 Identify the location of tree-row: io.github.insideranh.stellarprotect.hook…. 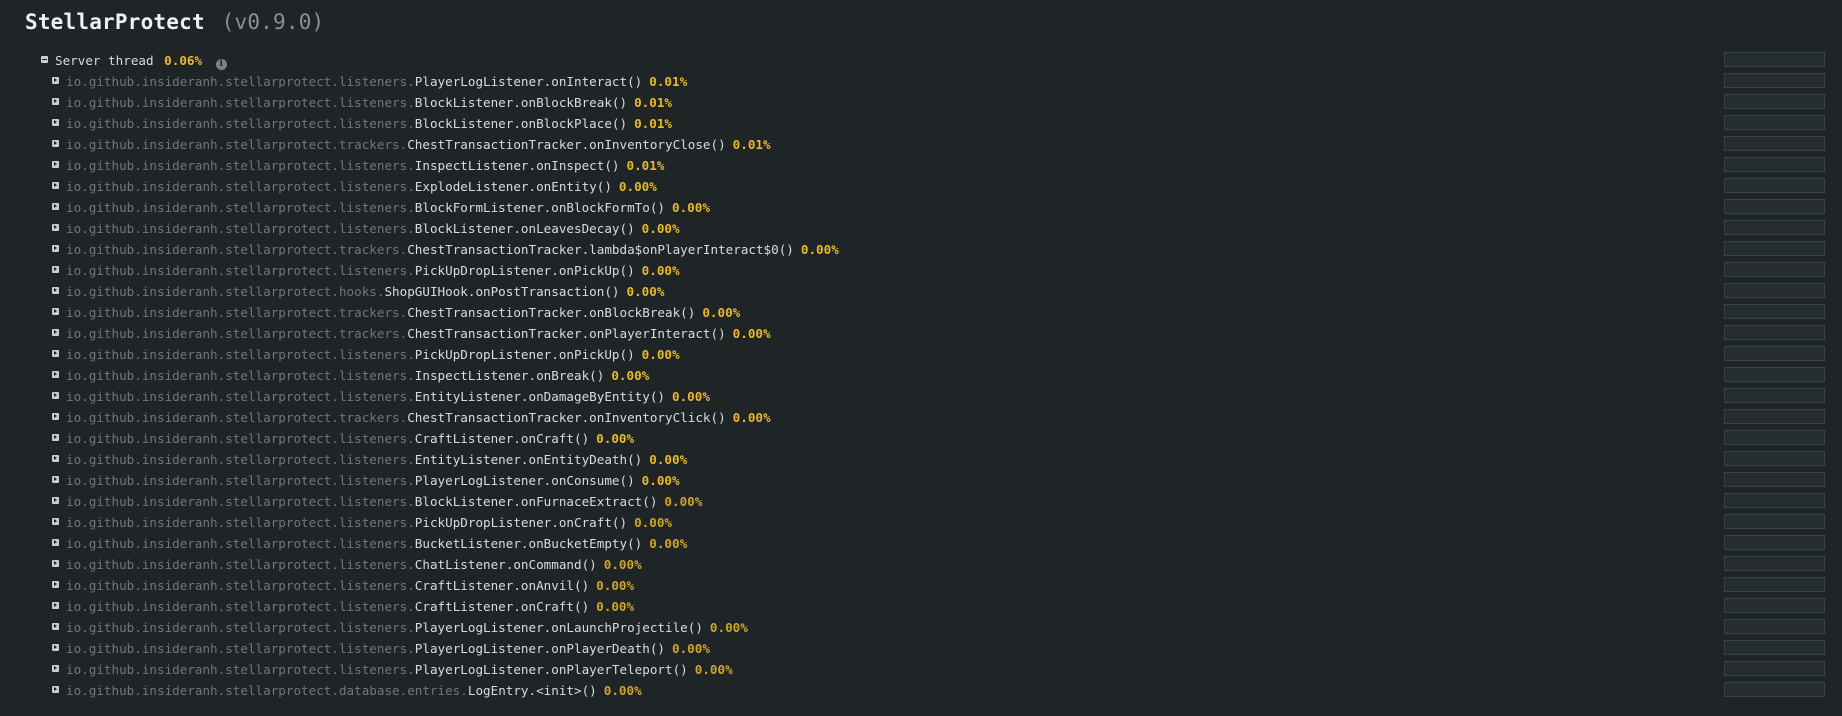
(921, 291).